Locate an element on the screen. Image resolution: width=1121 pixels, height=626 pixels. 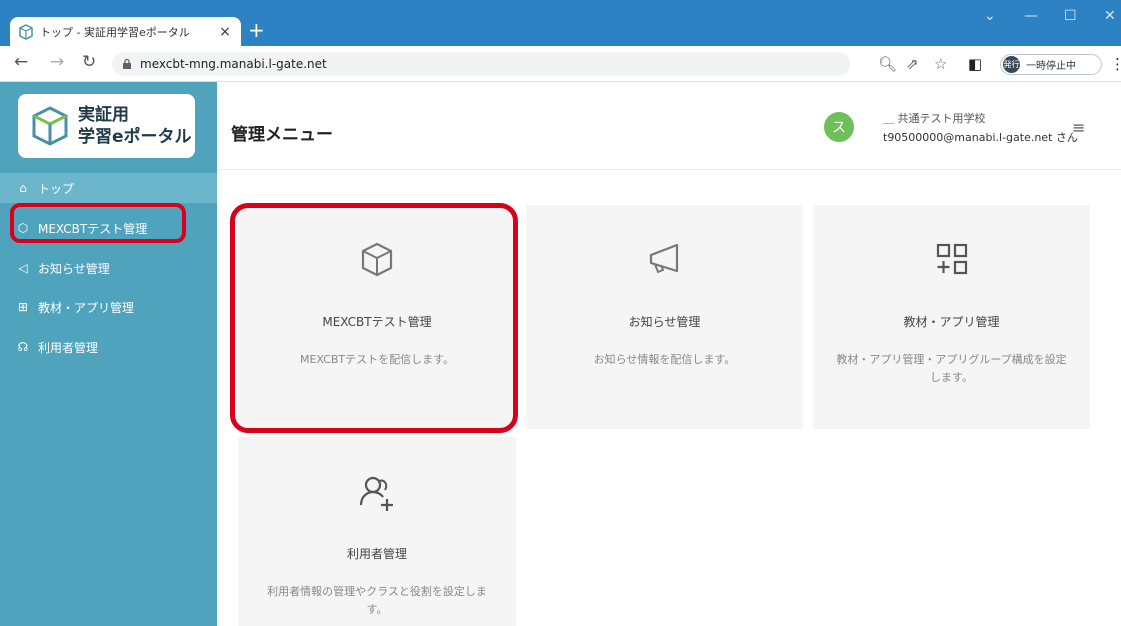
minimize-icon: — is located at coordinates (1031, 16).